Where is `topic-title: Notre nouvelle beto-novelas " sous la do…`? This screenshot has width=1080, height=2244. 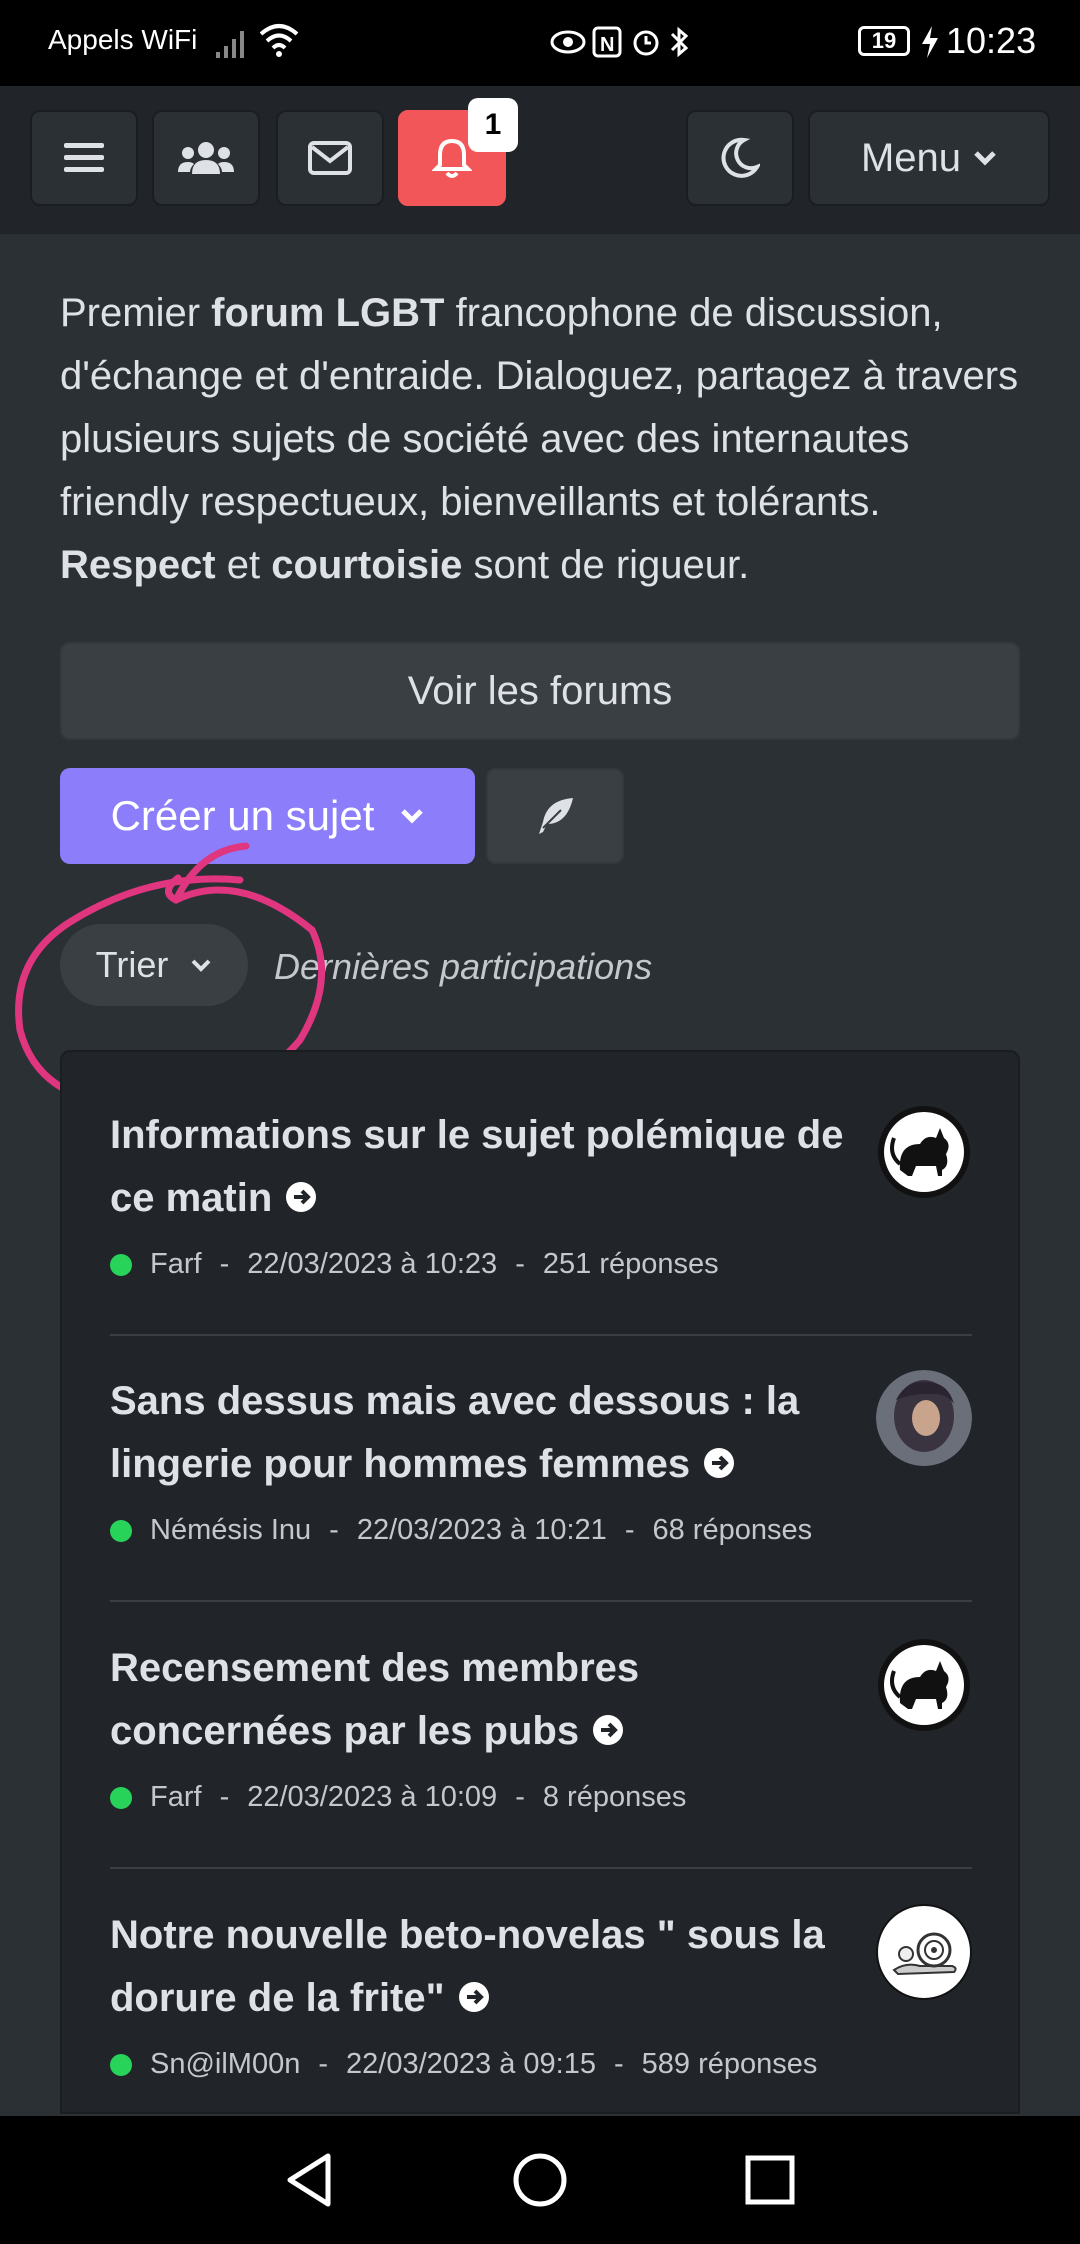
topic-title: Notre nouvelle beto-novelas " sous la do… is located at coordinates (480, 1967).